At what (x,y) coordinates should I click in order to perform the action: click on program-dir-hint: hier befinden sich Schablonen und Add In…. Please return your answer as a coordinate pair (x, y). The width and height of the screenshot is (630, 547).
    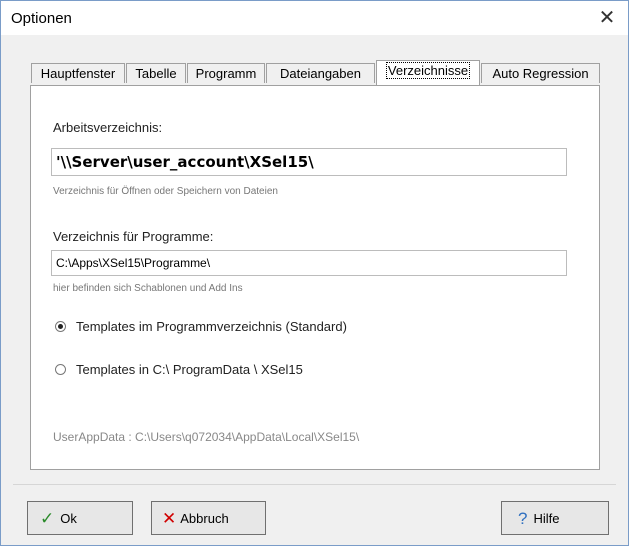
    Looking at the image, I should click on (148, 288).